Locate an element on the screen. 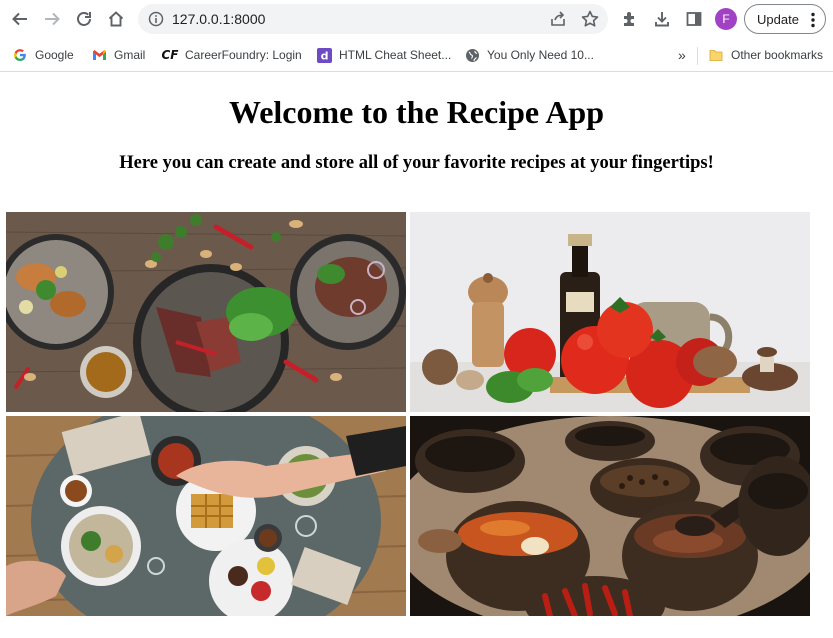 Image resolution: width=833 pixels, height=638 pixels. other-bookmarks: Other bookmarks is located at coordinates (765, 55).